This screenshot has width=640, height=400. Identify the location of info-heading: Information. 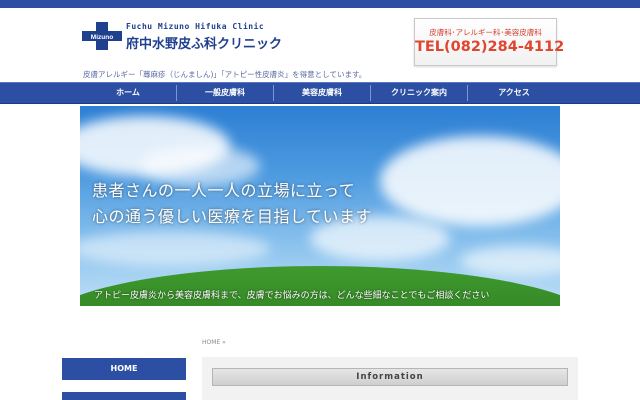
(390, 377).